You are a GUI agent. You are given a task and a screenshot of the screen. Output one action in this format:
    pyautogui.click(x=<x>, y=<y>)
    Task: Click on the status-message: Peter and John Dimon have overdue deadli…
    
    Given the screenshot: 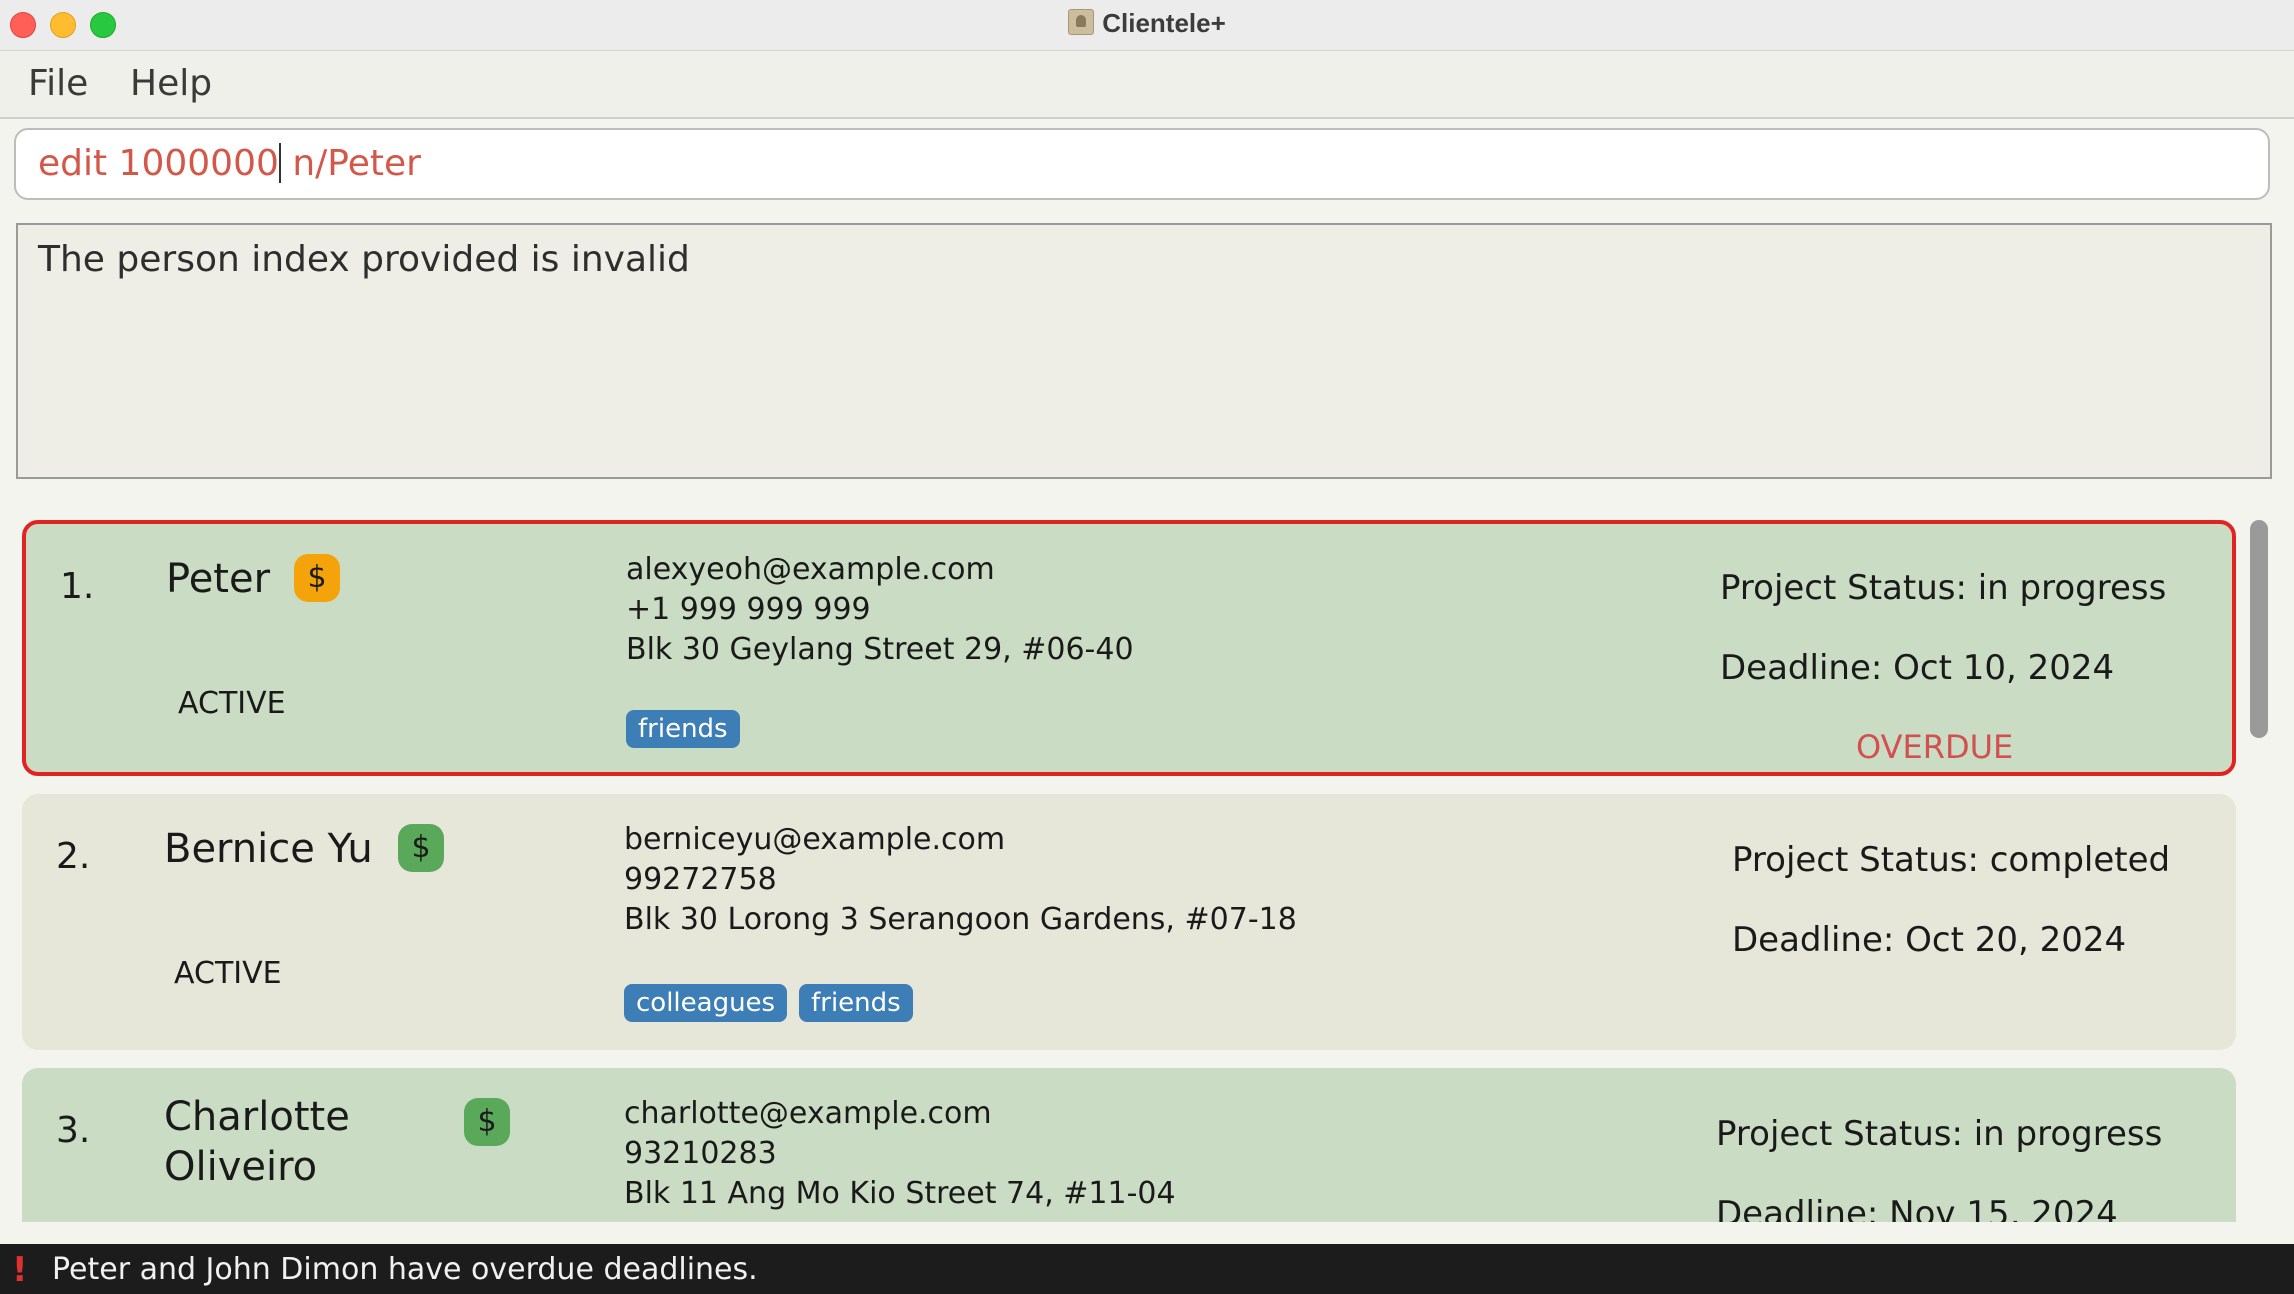 What is the action you would take?
    pyautogui.click(x=405, y=1269)
    